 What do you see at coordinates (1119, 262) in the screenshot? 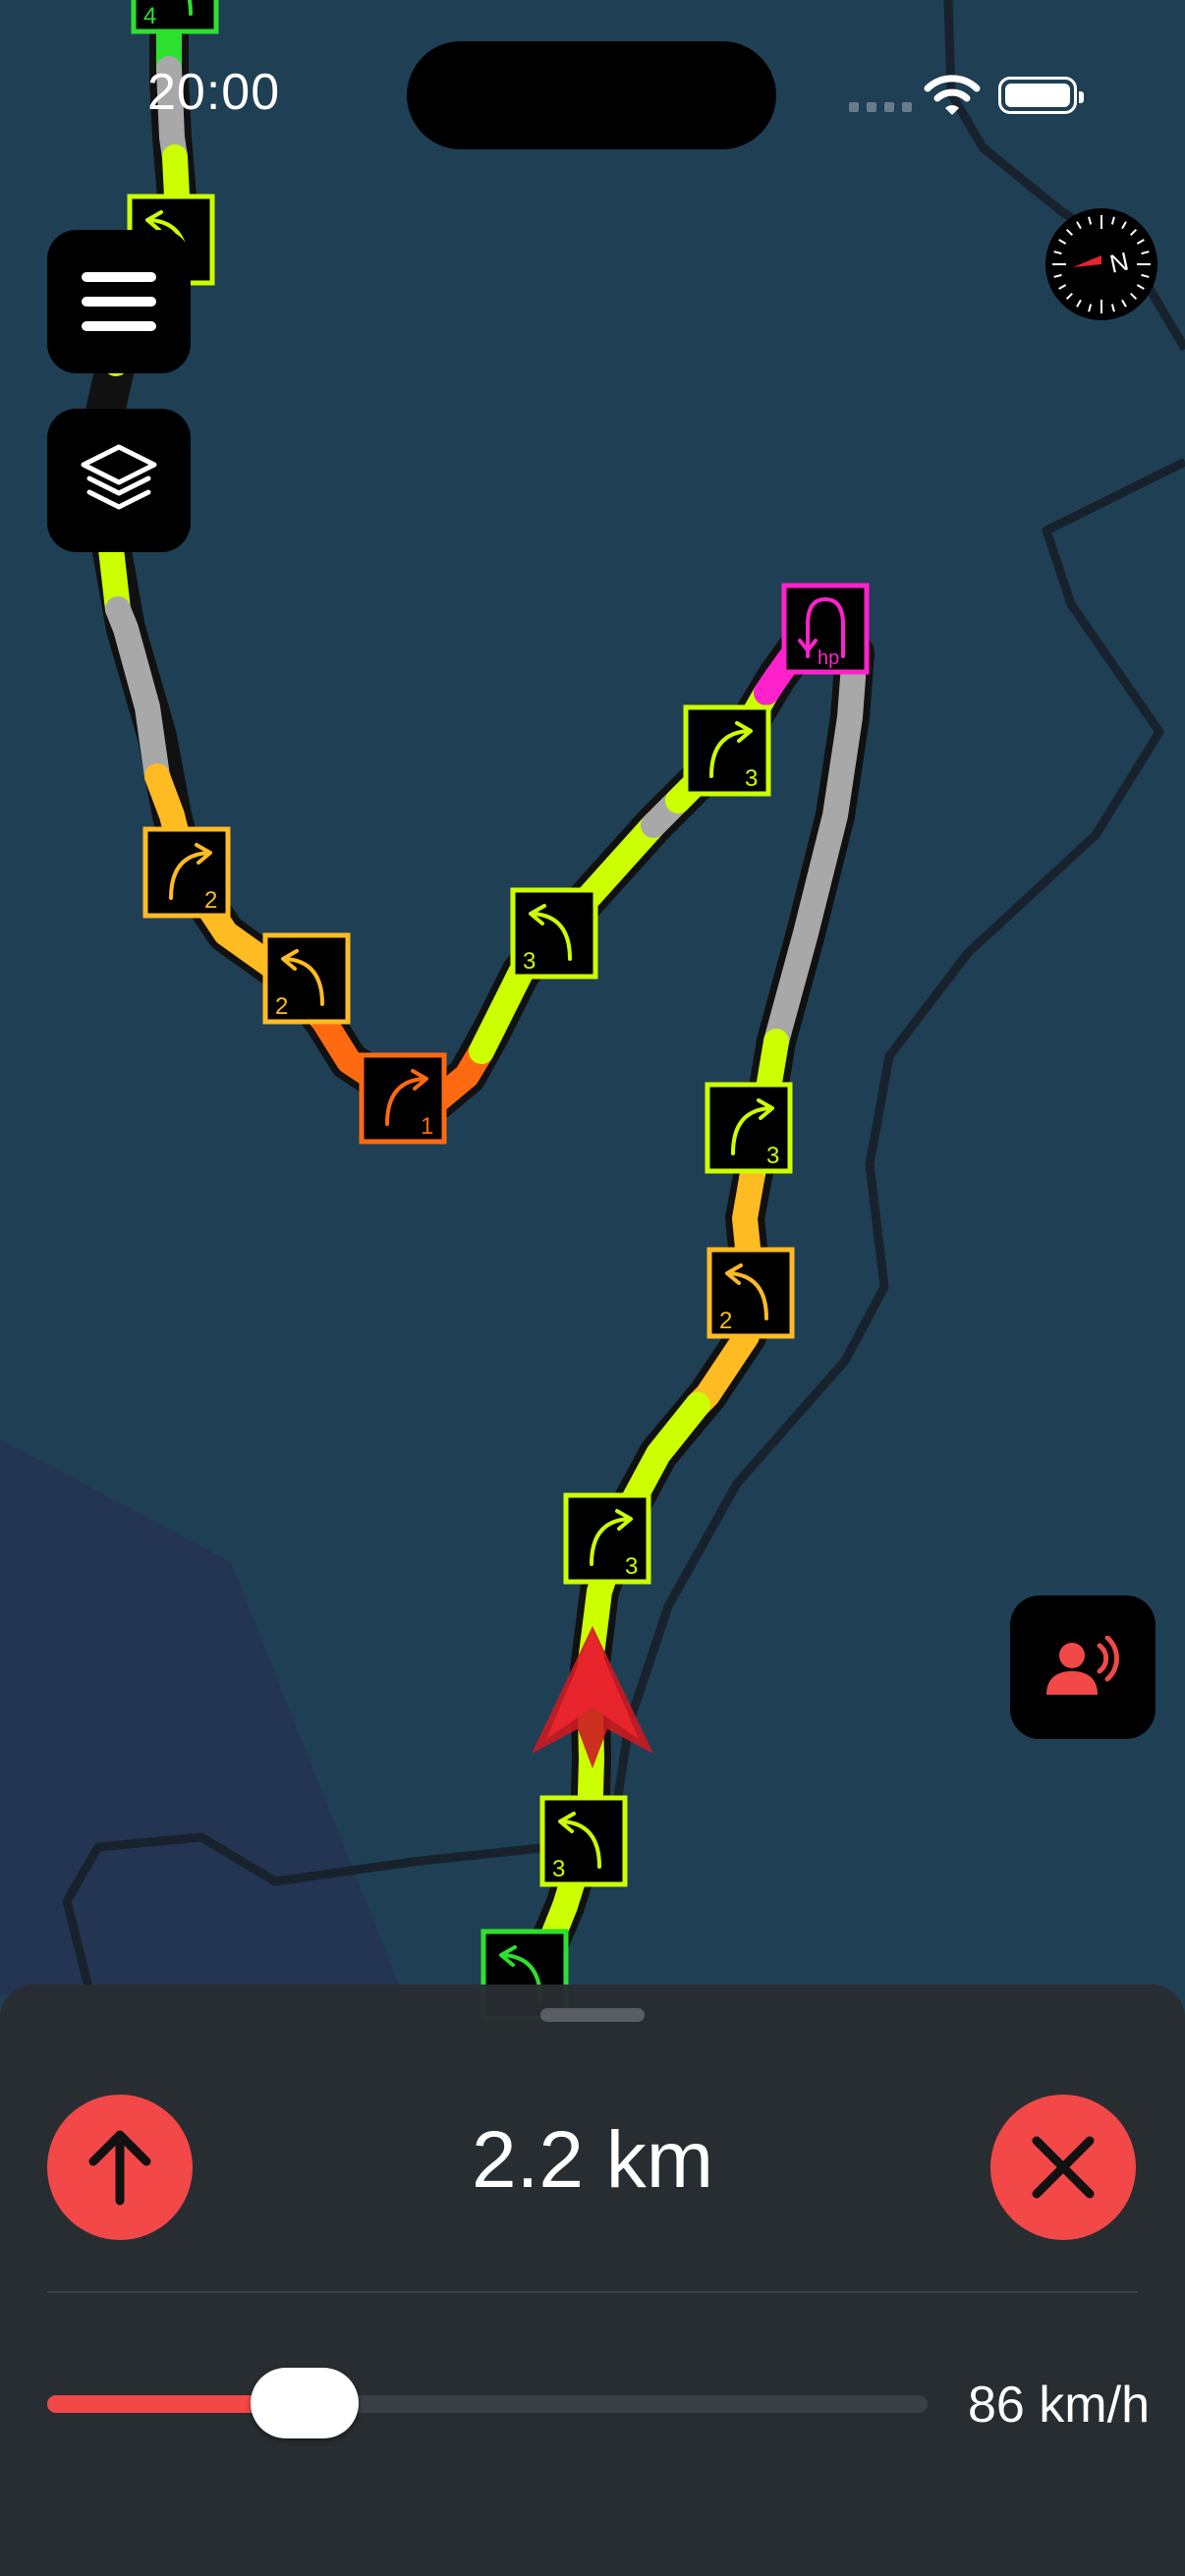
I see `compass-north-label: N` at bounding box center [1119, 262].